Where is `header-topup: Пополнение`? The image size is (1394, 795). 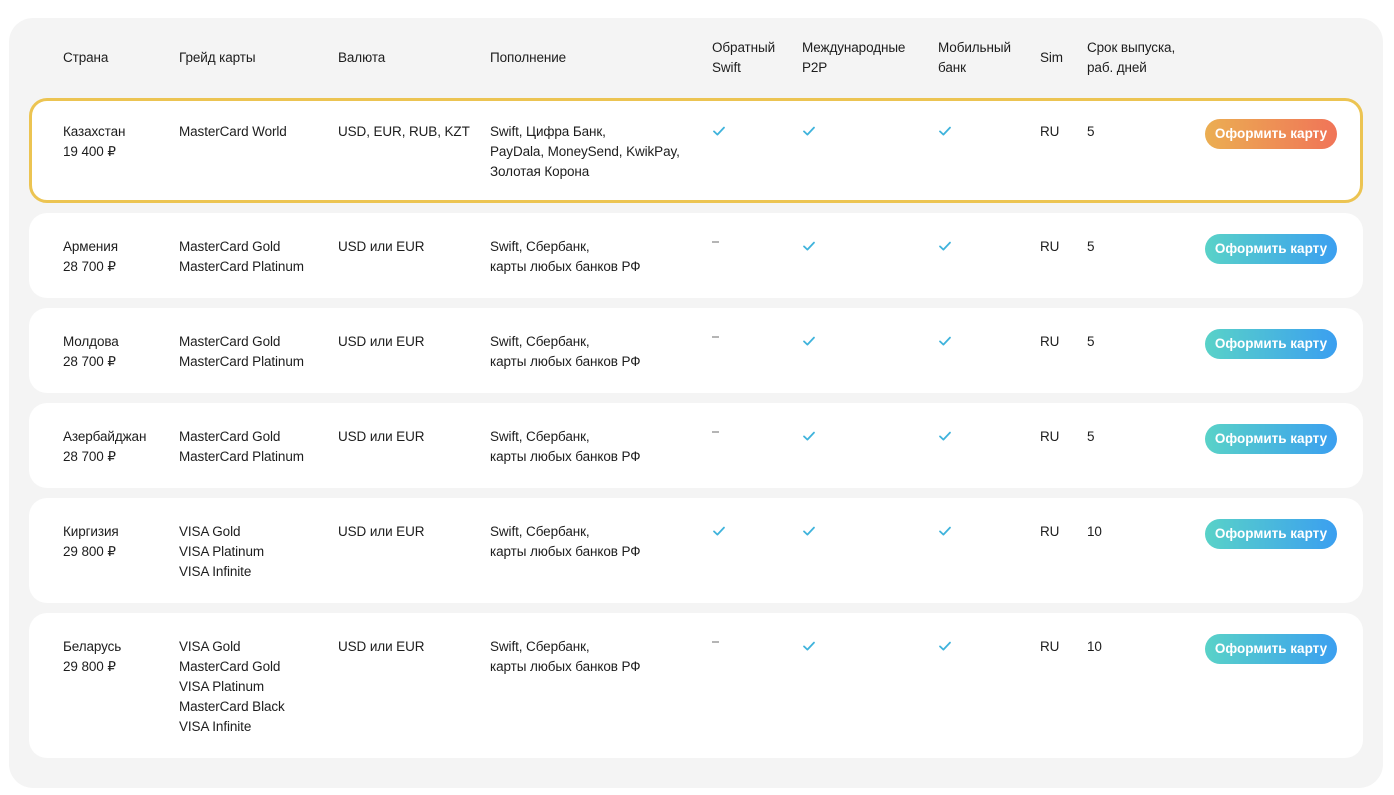
header-topup: Пополнение is located at coordinates (528, 57).